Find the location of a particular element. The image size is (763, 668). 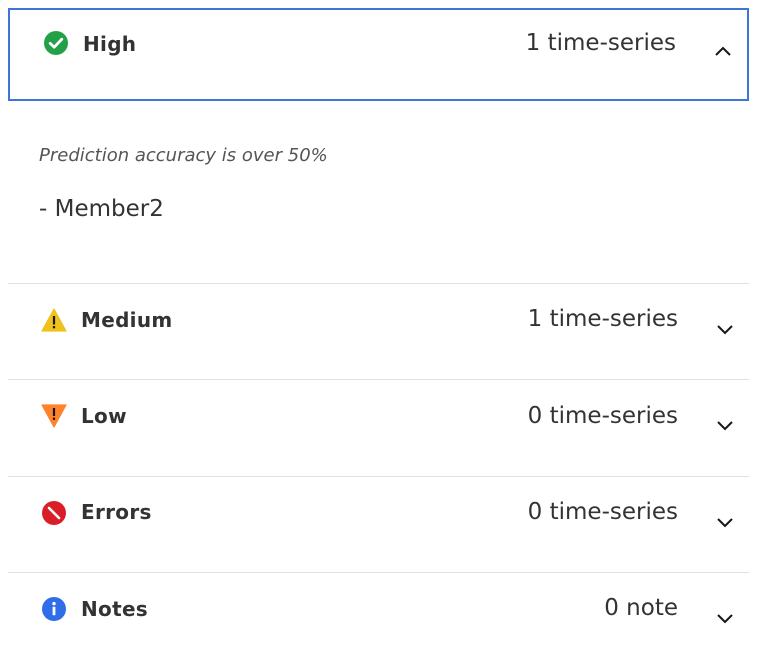

accordion-title-low: Low is located at coordinates (104, 416).